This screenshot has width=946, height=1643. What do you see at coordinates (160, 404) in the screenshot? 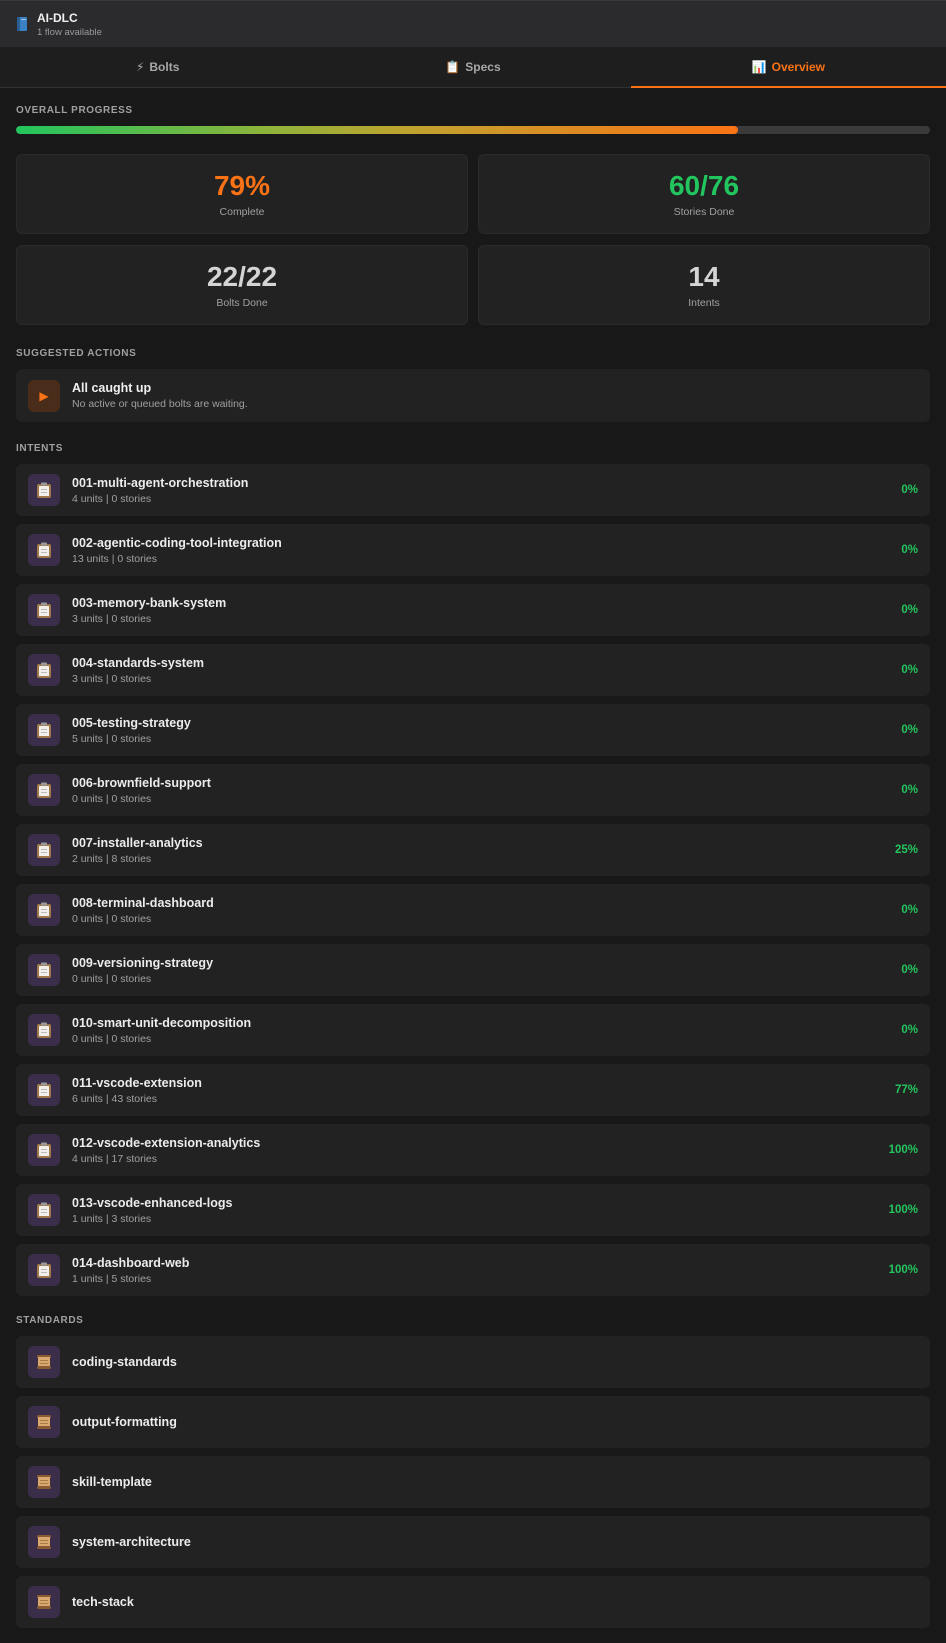
I see `action-subtitle: No active or queued bolts are waiting.` at bounding box center [160, 404].